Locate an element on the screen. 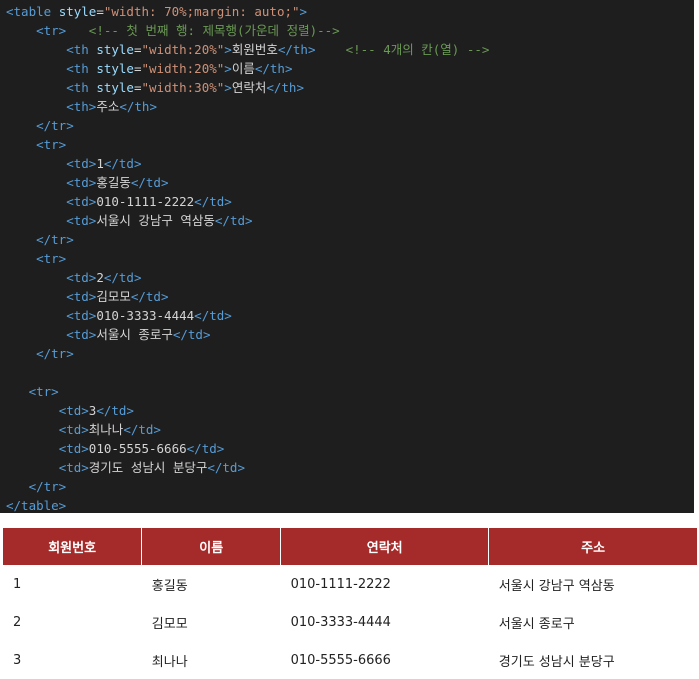  code-line: <td>2</td> is located at coordinates (350, 277).